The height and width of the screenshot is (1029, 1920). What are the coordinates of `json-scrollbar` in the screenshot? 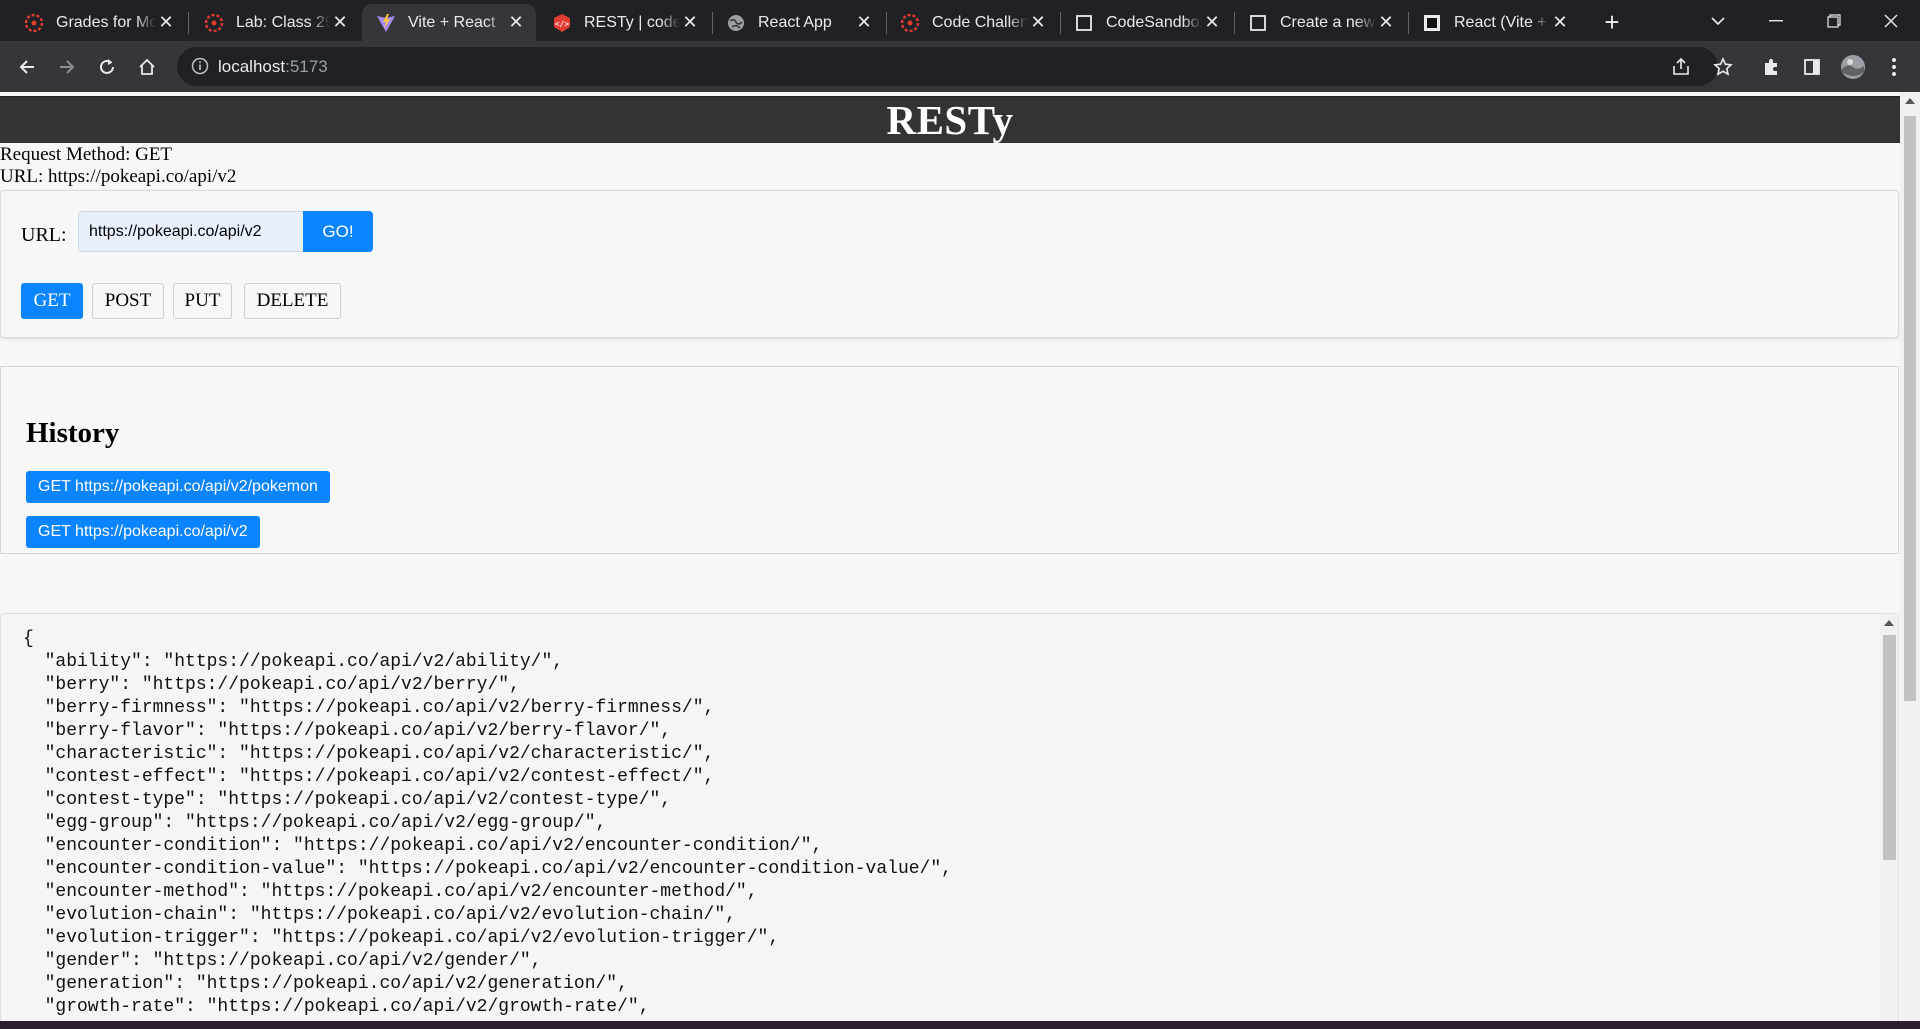 It's located at (1889, 817).